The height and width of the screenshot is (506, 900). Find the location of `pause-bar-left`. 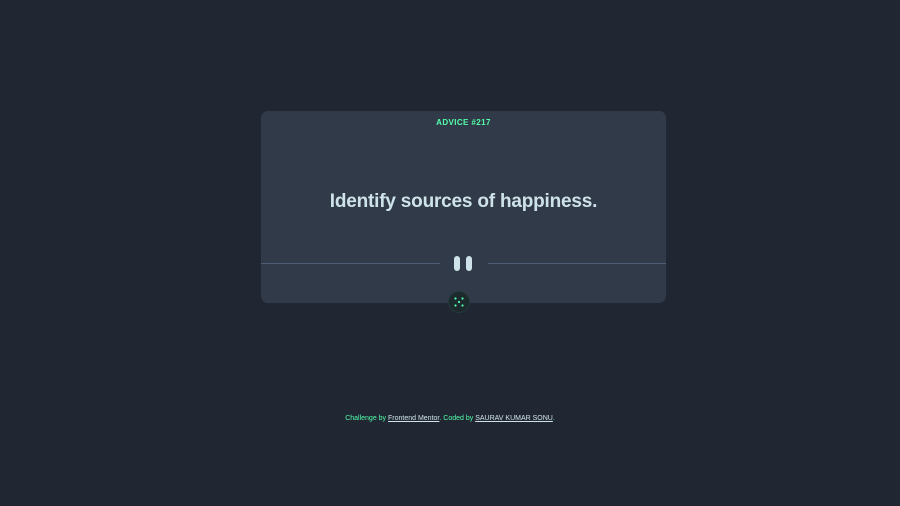

pause-bar-left is located at coordinates (457, 263).